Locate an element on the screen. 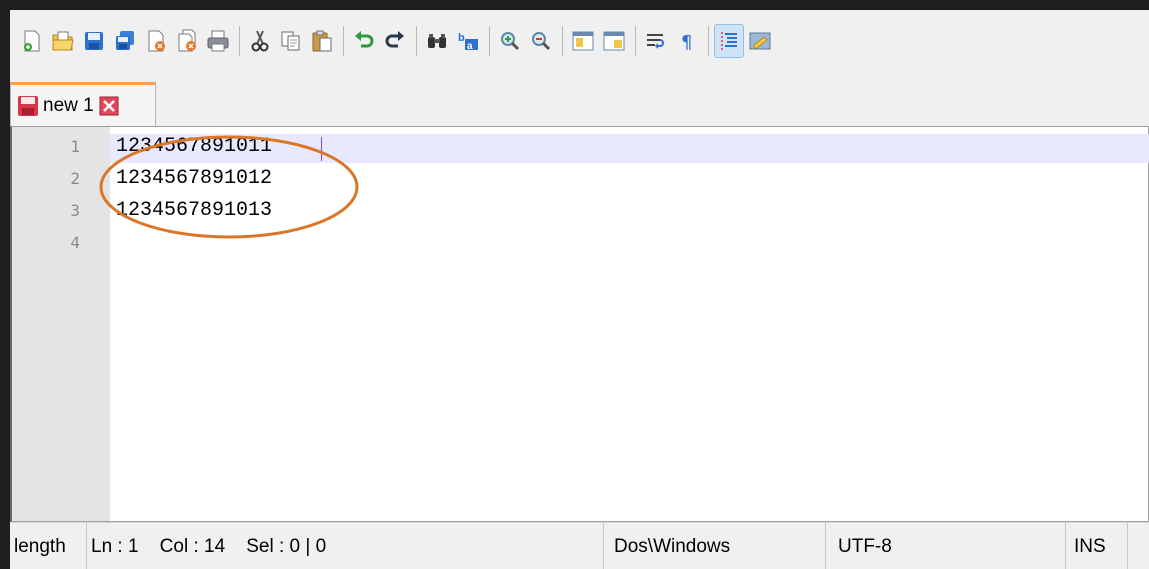 The height and width of the screenshot is (569, 1149). status-eol-text: Dos\Windows is located at coordinates (672, 546).